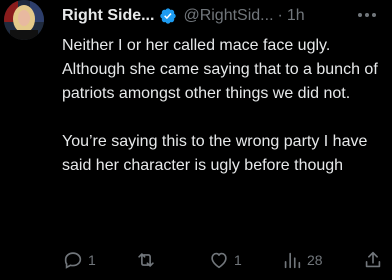 The image size is (392, 280). I want to click on action-bar: 1 1 28, so click(225, 260).